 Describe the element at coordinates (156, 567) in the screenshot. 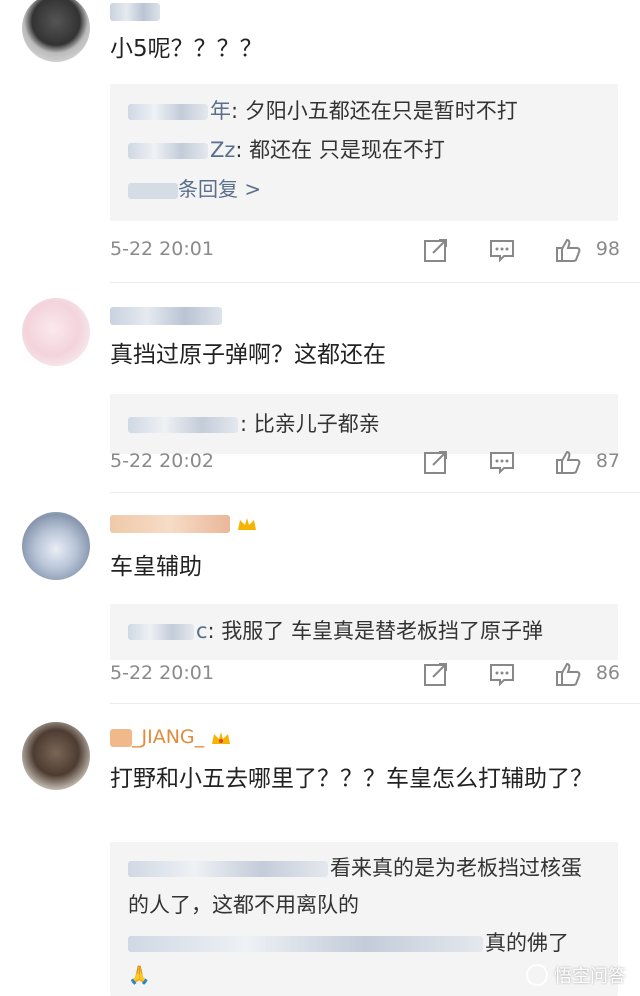

I see `comment-text: 车皇辅助` at that location.